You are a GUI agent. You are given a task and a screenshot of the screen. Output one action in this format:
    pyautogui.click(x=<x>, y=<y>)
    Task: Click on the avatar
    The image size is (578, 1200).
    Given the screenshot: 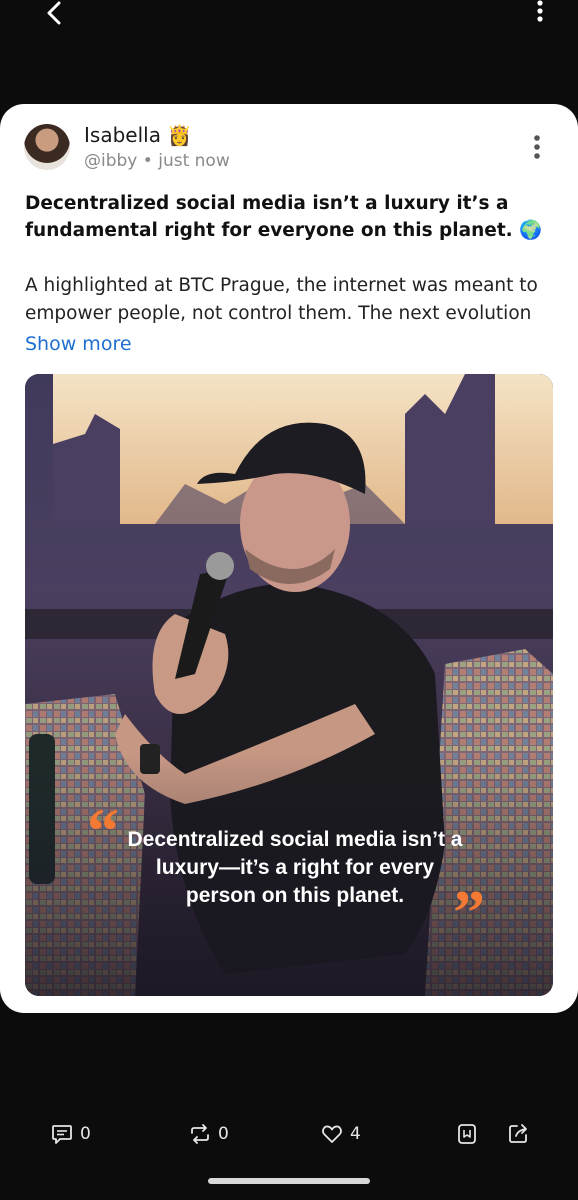 What is the action you would take?
    pyautogui.click(x=47, y=147)
    